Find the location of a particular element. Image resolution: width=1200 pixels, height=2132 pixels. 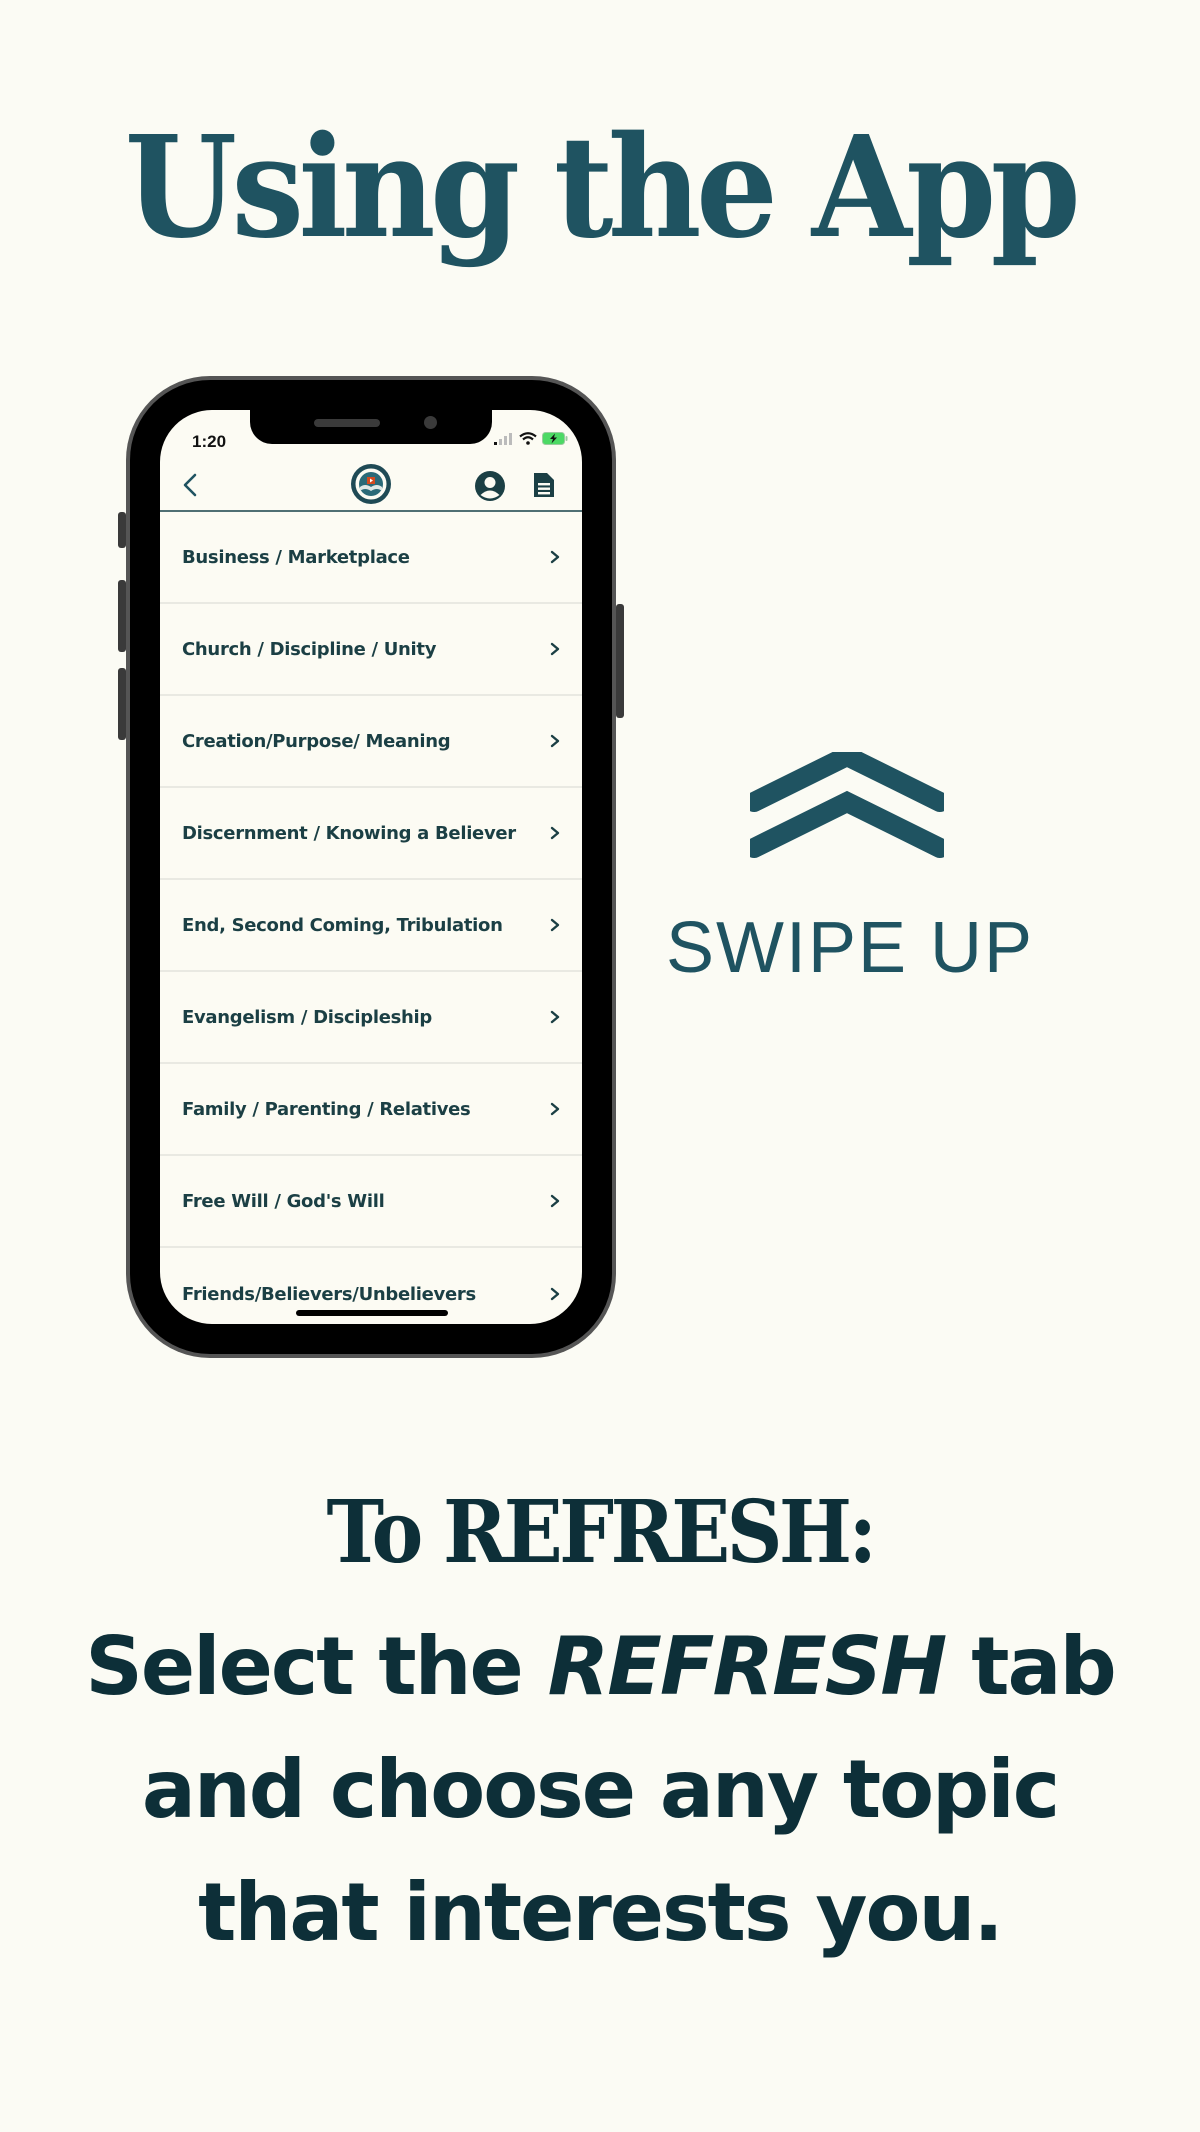

topic-label: Free Will / God's Will is located at coordinates (283, 1201).